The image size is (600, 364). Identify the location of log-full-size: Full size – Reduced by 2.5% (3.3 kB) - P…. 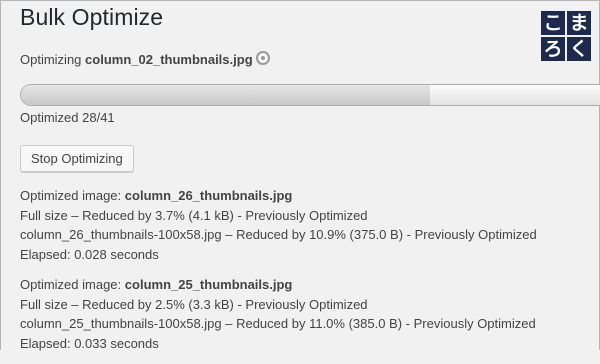
(194, 304).